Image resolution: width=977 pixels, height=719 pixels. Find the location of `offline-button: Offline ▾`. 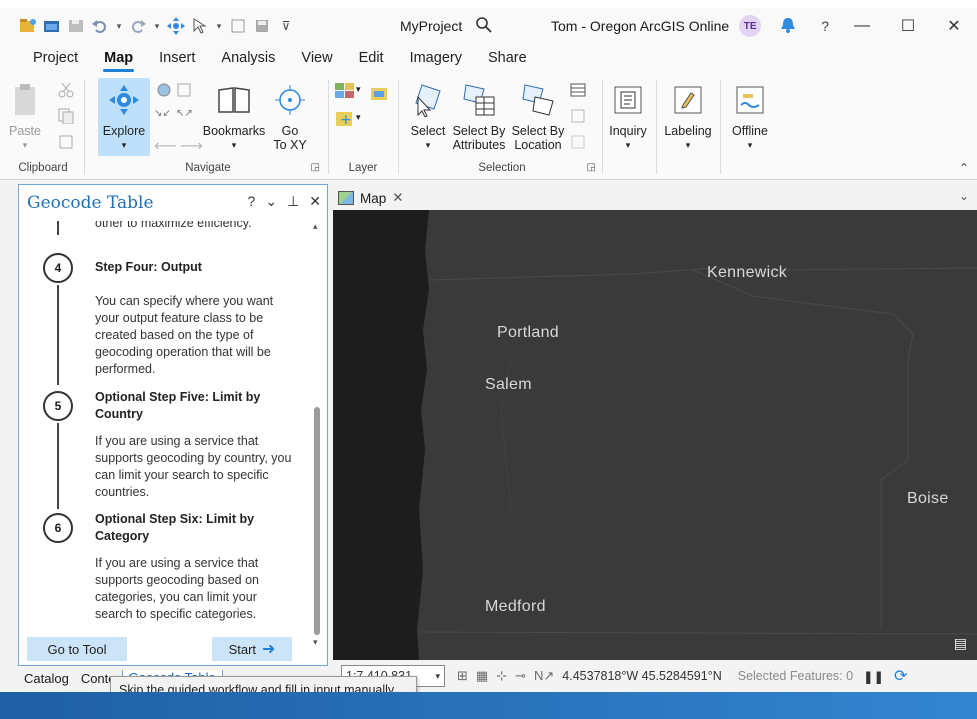

offline-button: Offline ▾ is located at coordinates (750, 117).